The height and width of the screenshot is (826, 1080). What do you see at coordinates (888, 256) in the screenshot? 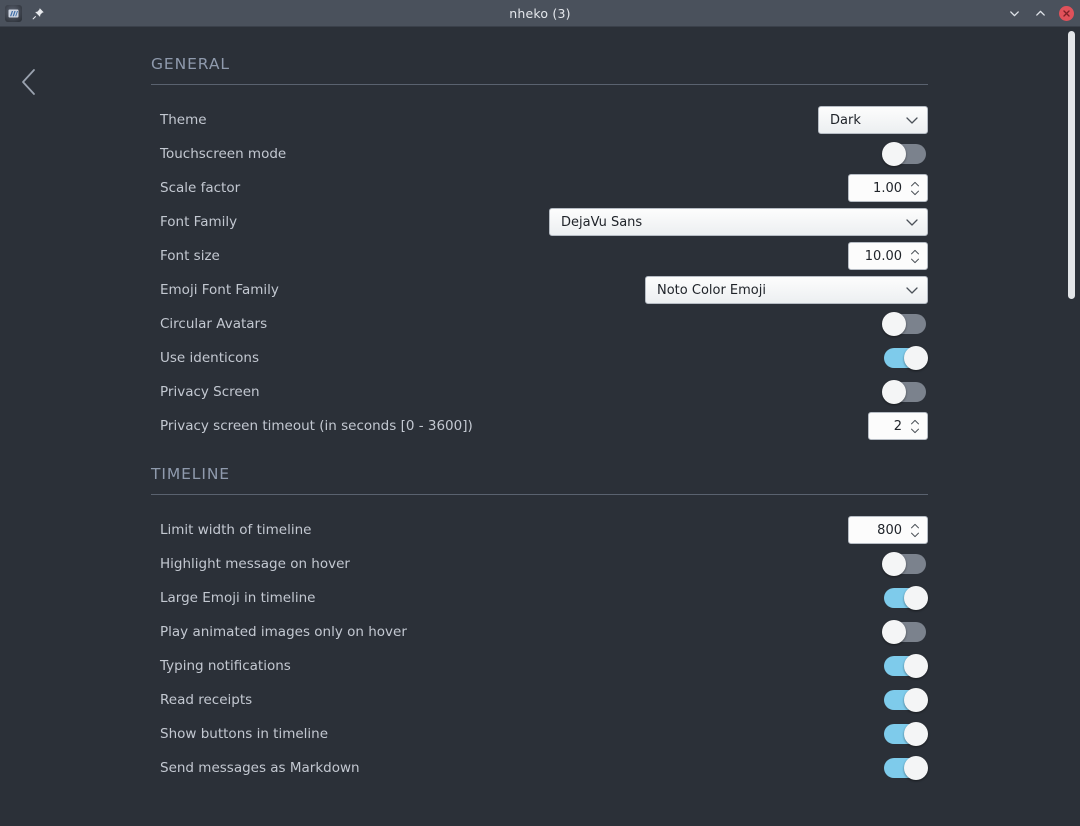
I see `spinbox-font-size: 10.00` at bounding box center [888, 256].